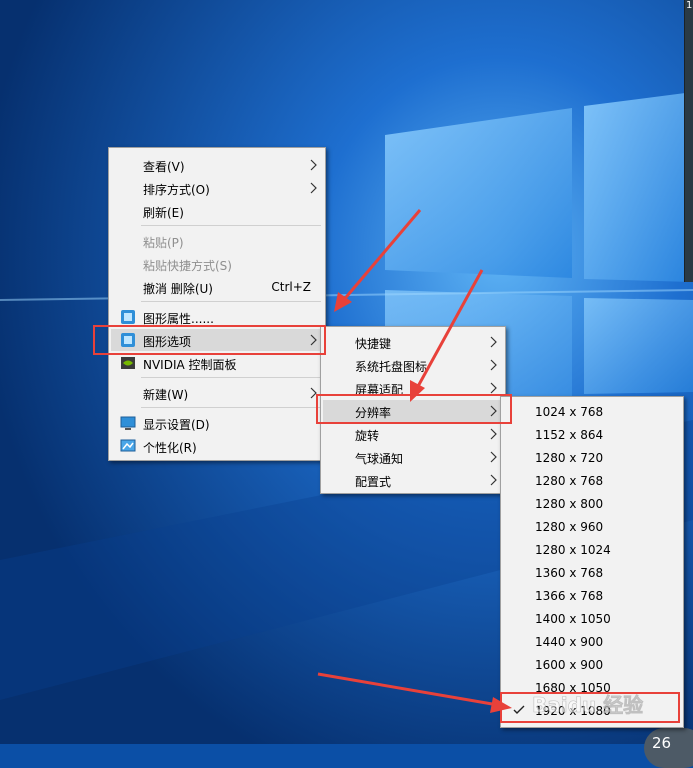 The image size is (693, 768). What do you see at coordinates (569, 573) in the screenshot?
I see `resolution-label: 1360 x 768` at bounding box center [569, 573].